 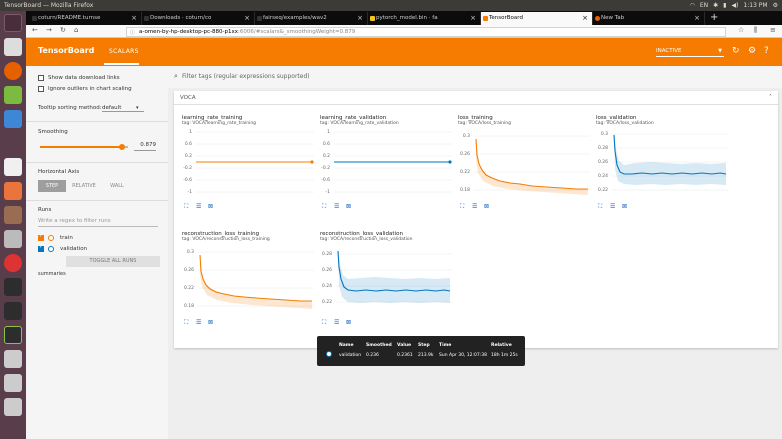 I want to click on text-editor-icon, so click(x=13, y=239).